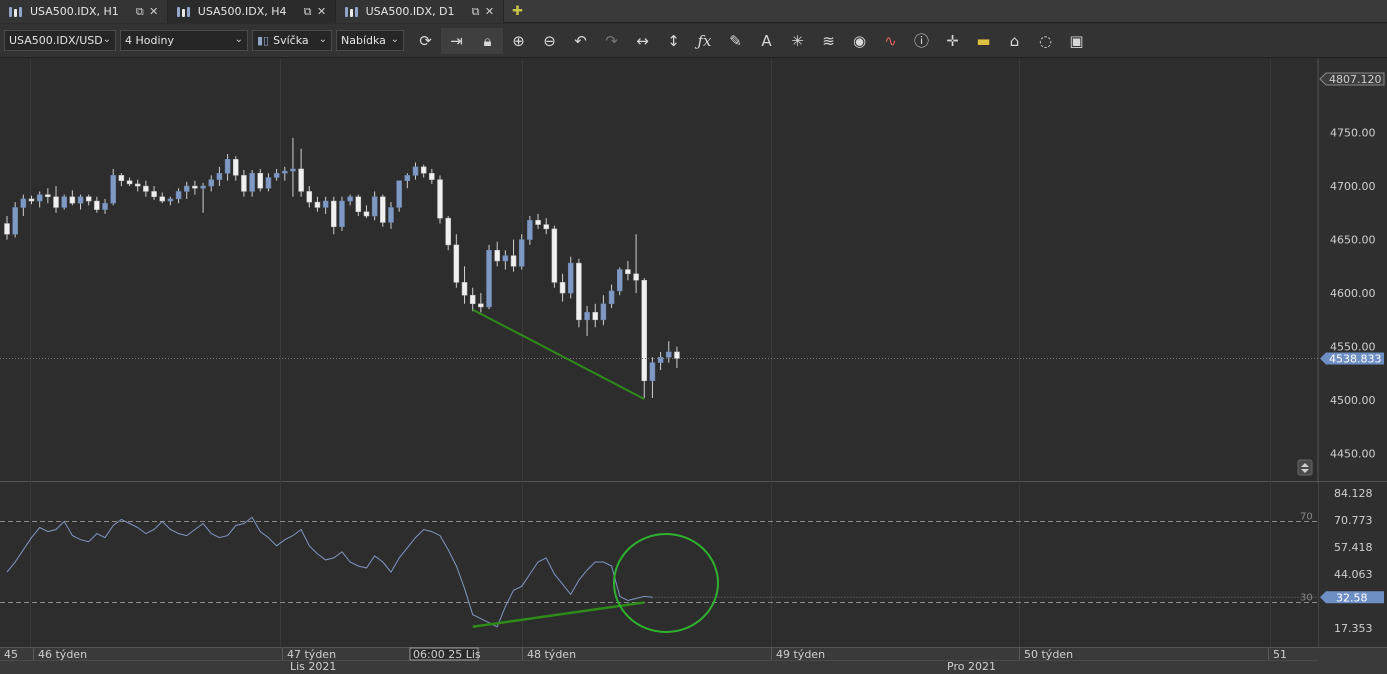  Describe the element at coordinates (797, 41) in the screenshot. I see `star-icon: ✳` at that location.